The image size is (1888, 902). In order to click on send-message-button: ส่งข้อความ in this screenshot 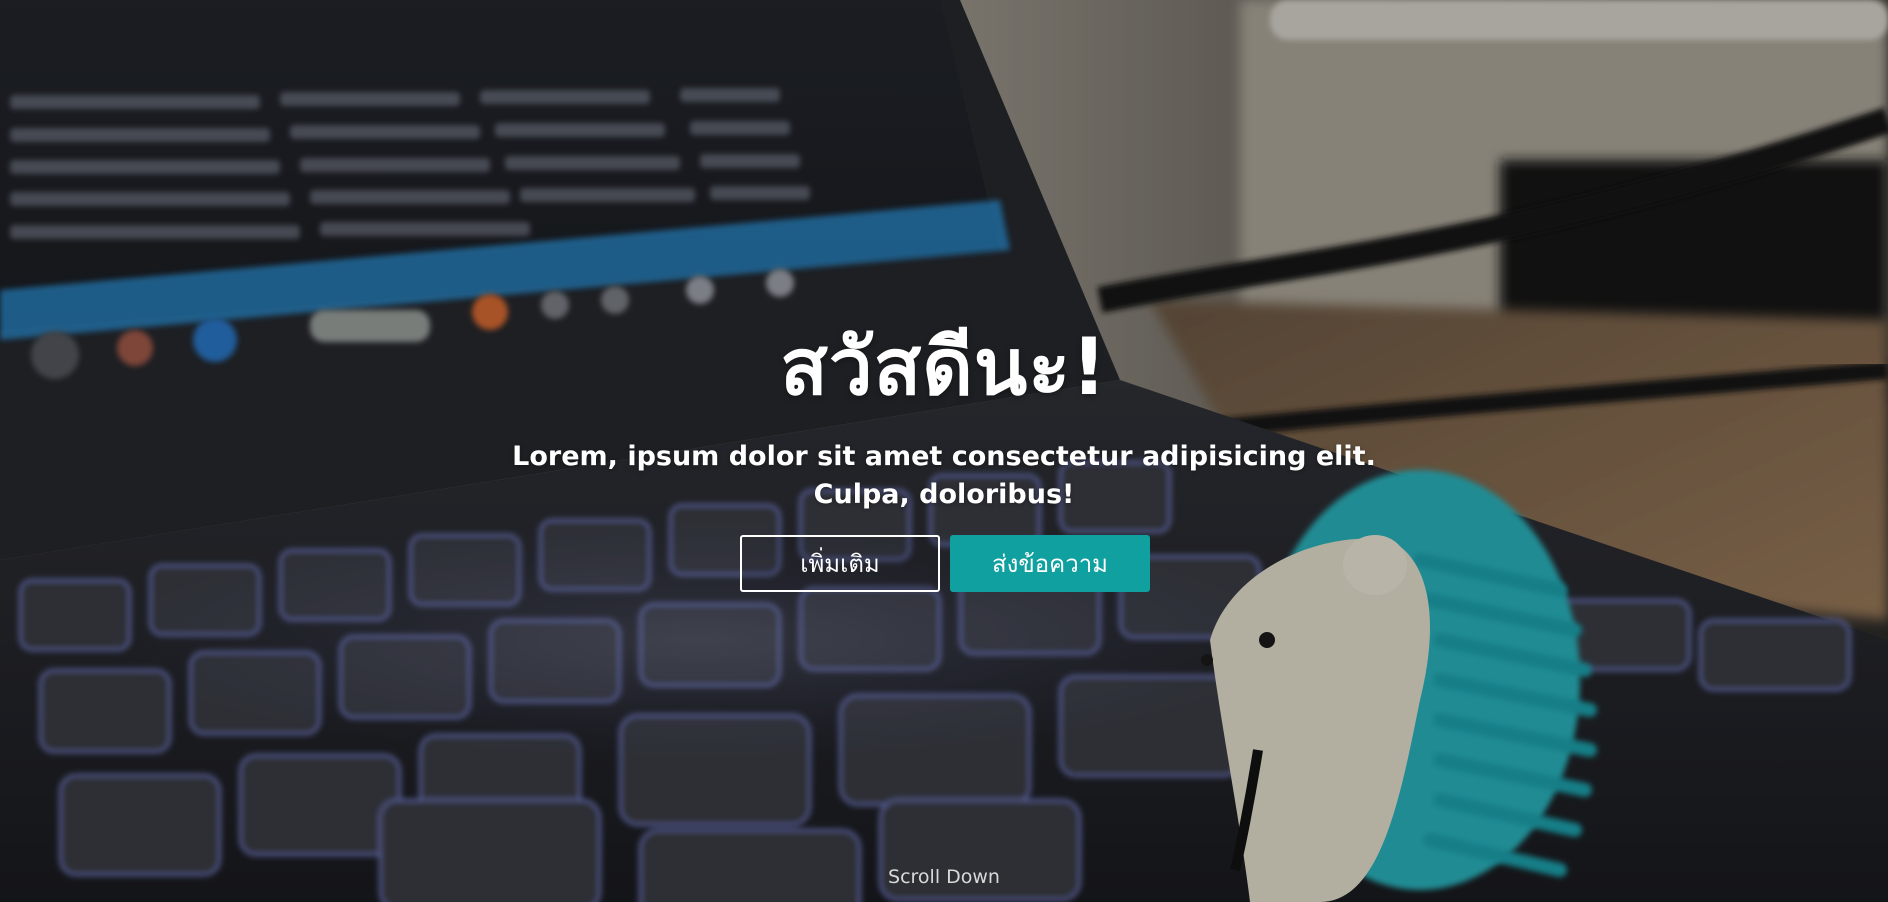, I will do `click(1050, 563)`.